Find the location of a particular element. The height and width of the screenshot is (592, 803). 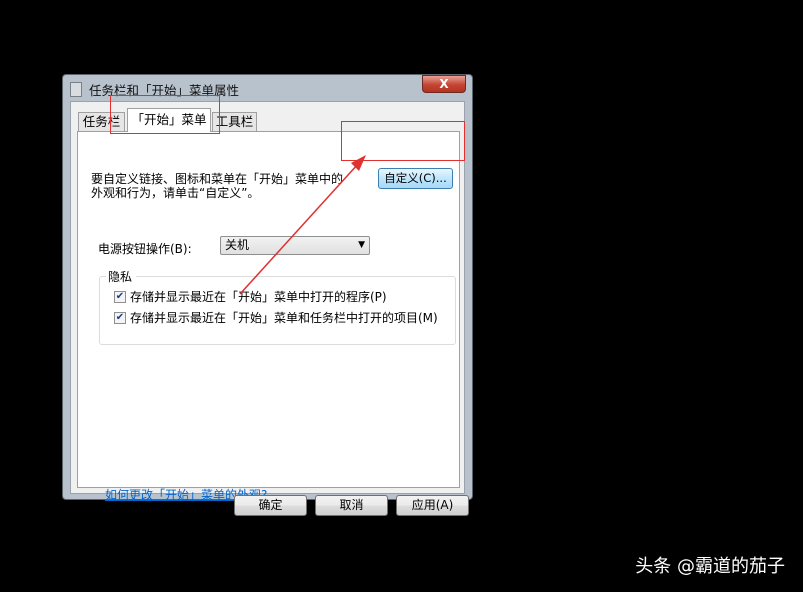

recent-programs-checkbox: ✔ is located at coordinates (120, 297).